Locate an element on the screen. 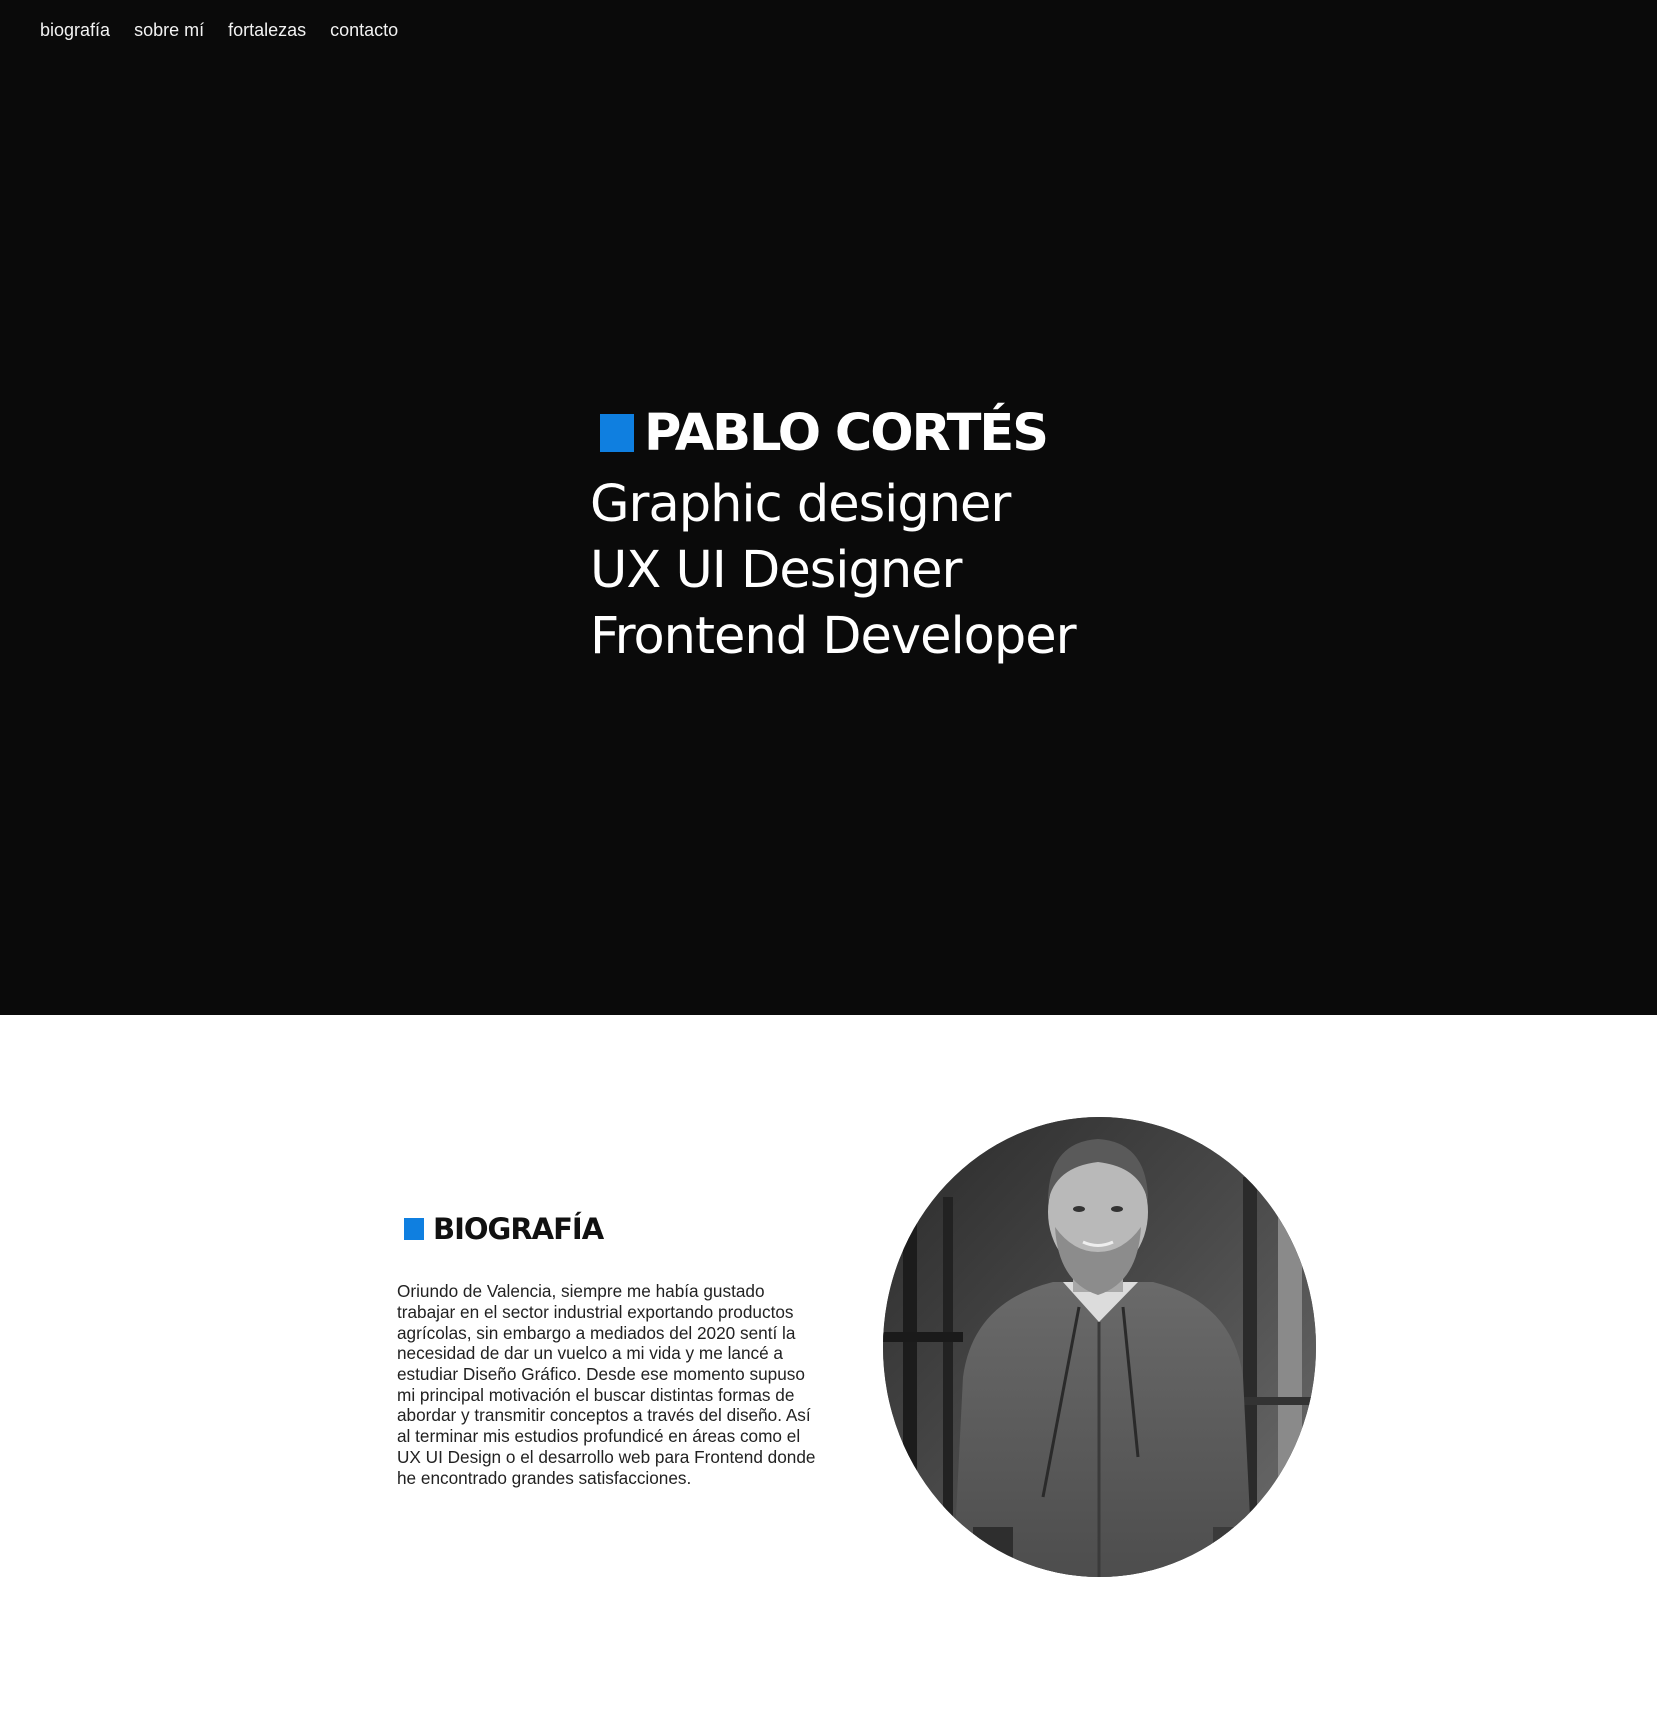  portrait-photo is located at coordinates (1099, 1347).